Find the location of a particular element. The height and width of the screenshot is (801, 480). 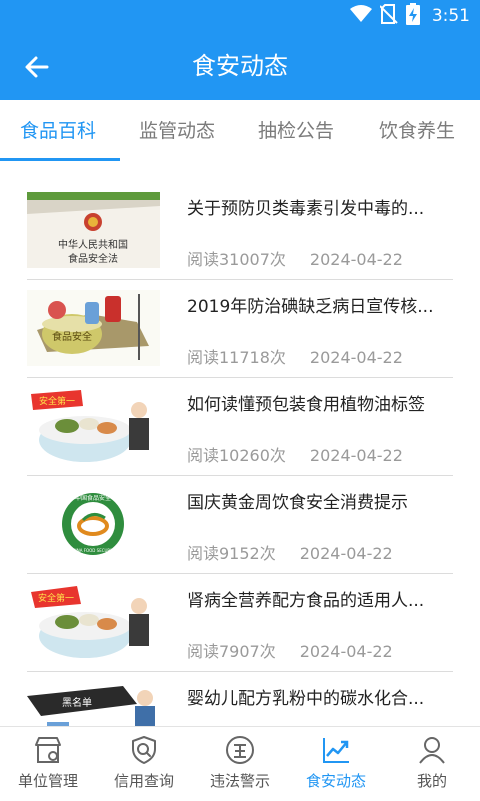

svg-text: 食品安全法 is located at coordinates (93, 258).